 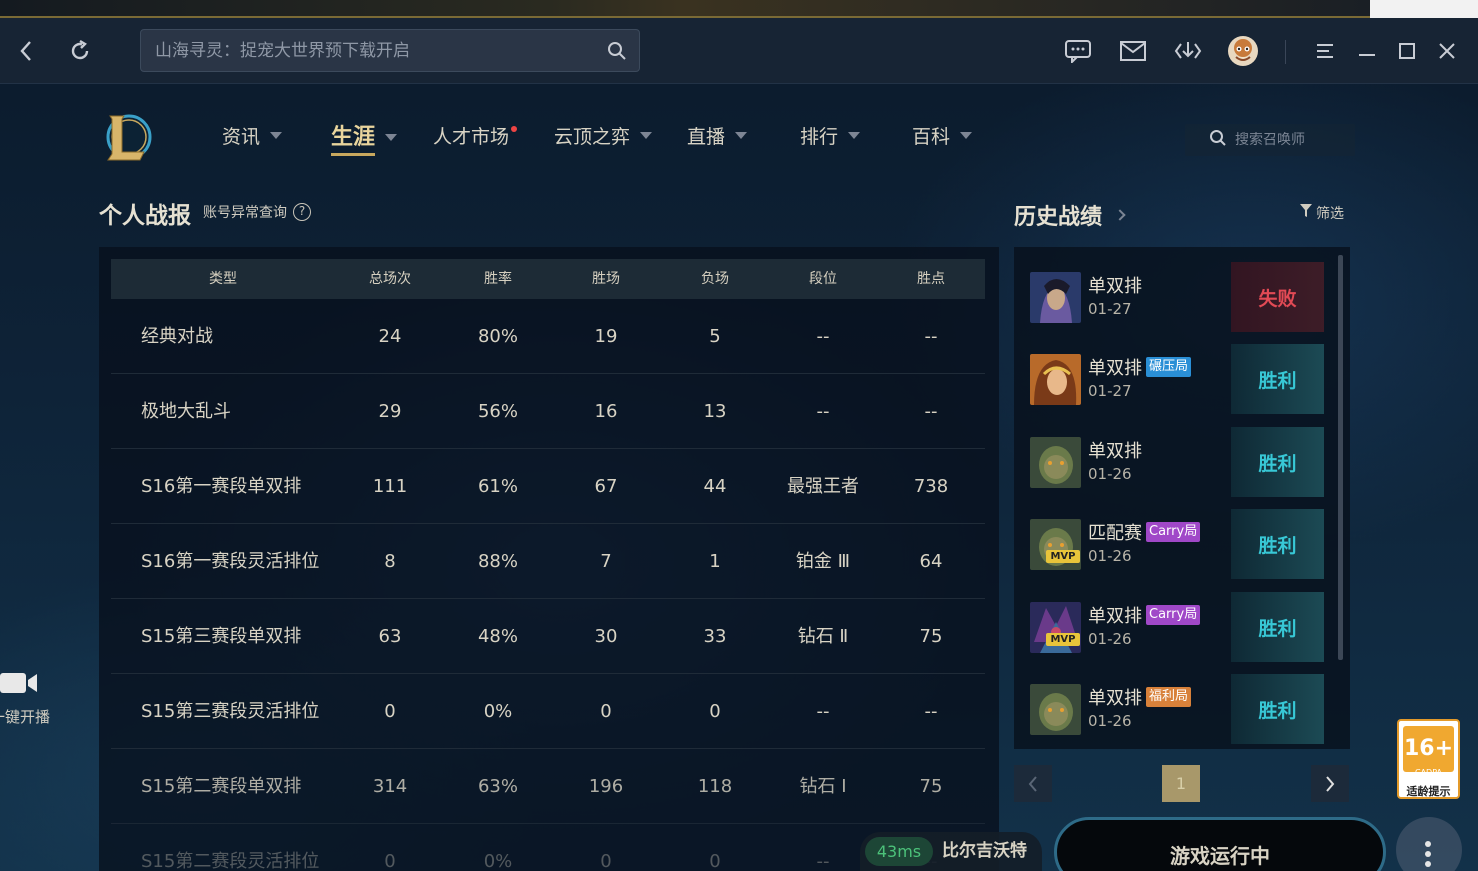 What do you see at coordinates (353, 137) in the screenshot?
I see `nav-label: 生涯` at bounding box center [353, 137].